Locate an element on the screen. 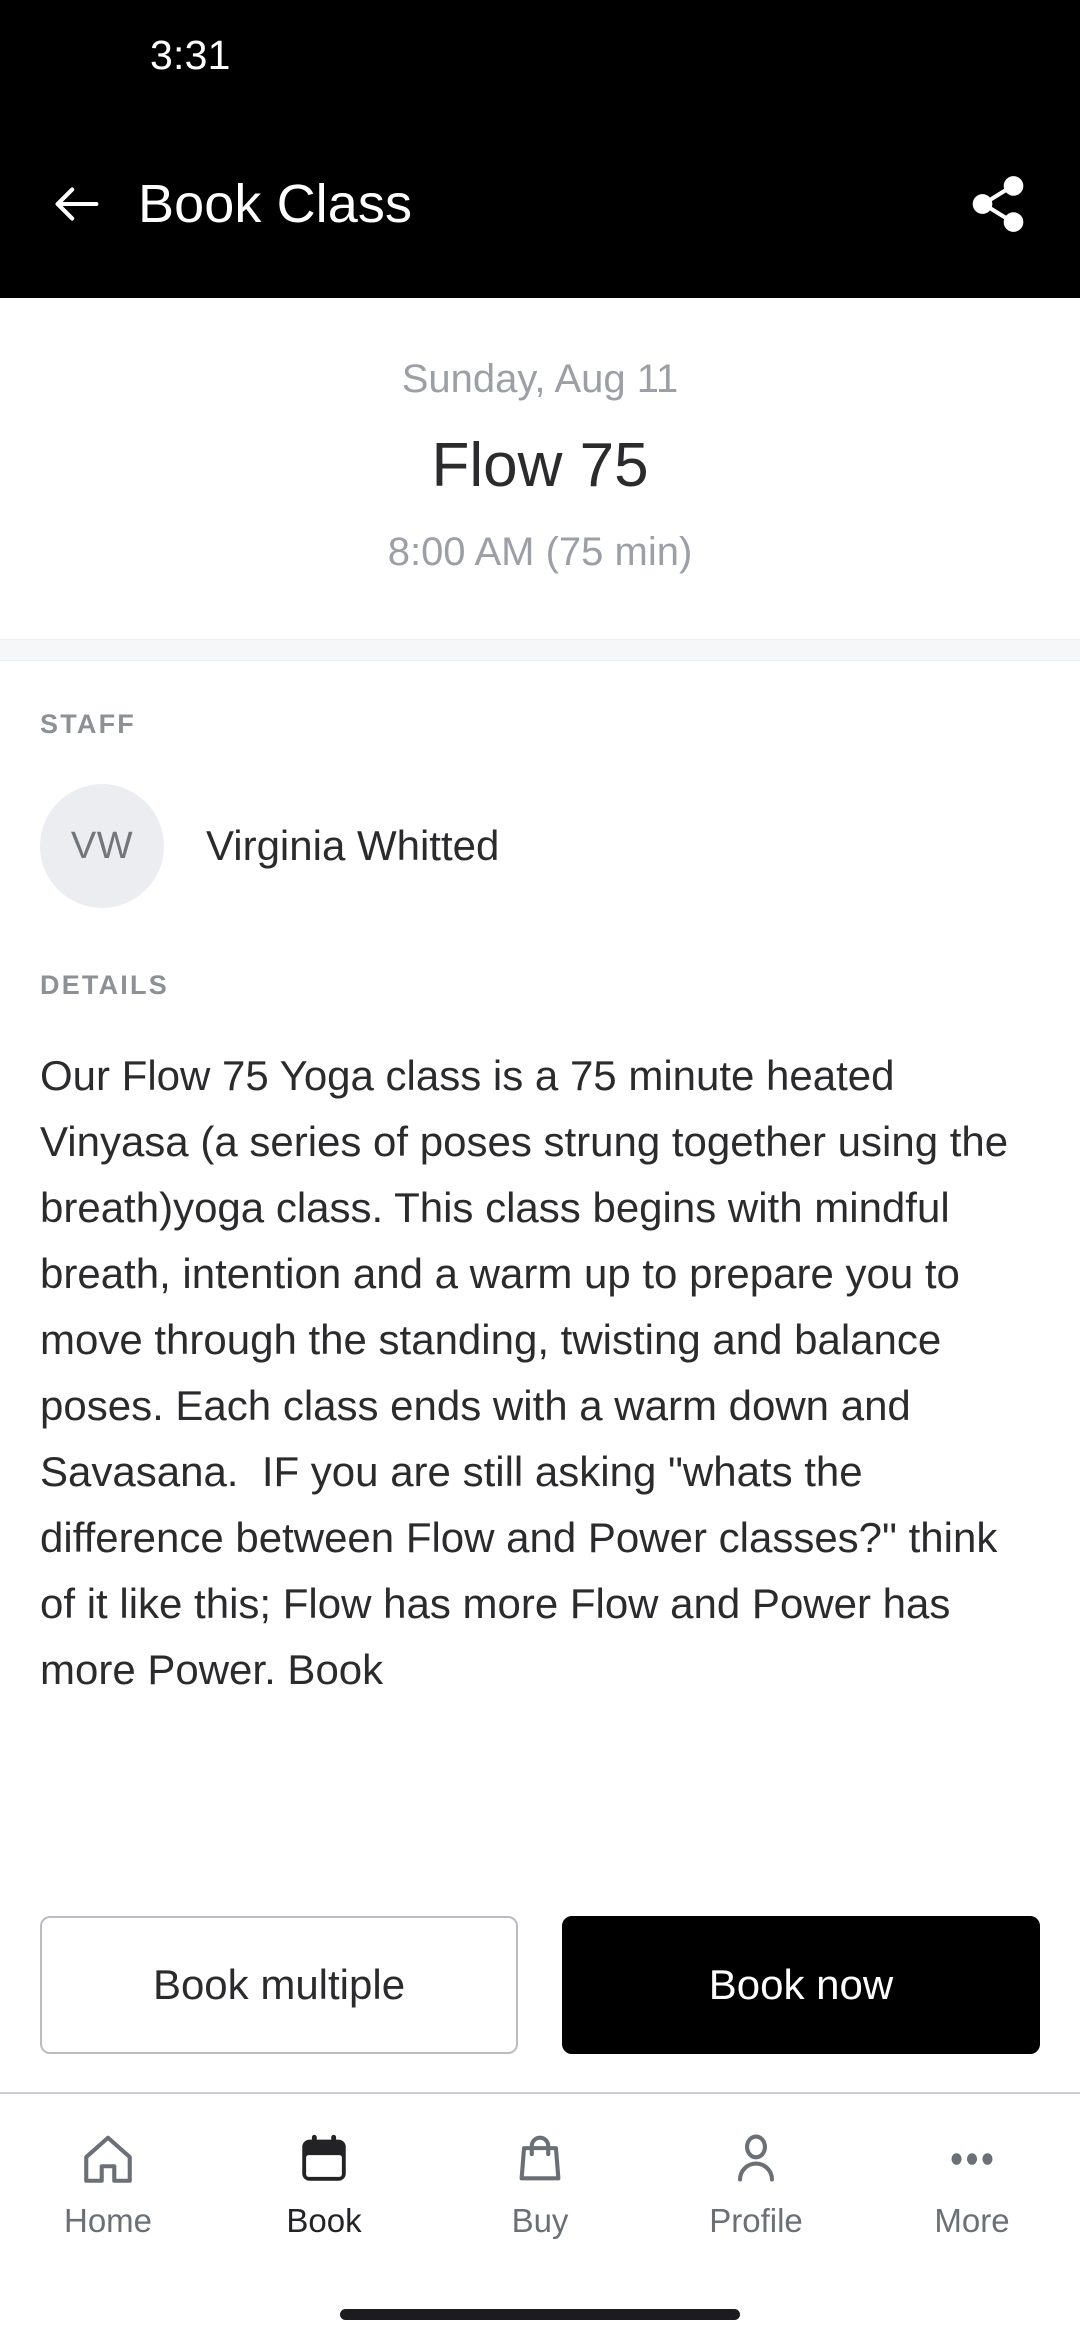  class-name: Flow 75 is located at coordinates (540, 465).